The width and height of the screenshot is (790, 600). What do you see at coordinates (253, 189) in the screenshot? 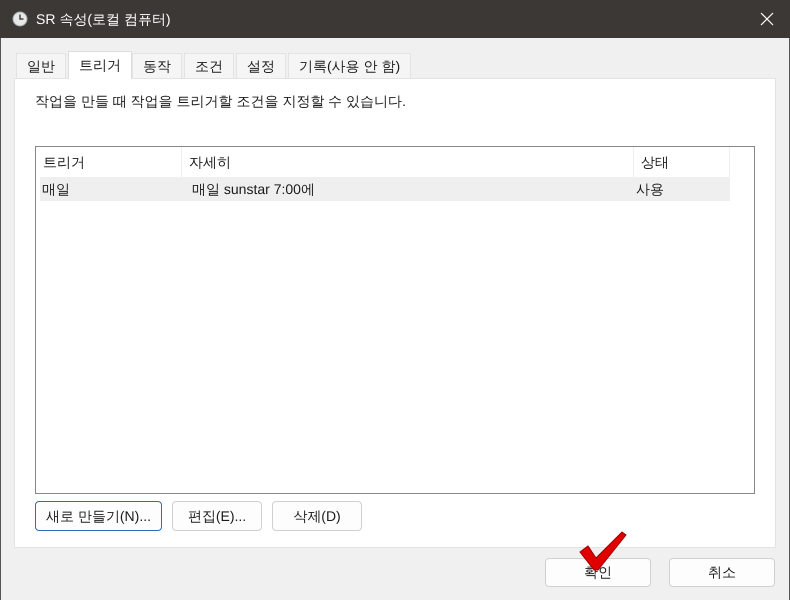
I see `table-cell-text: 매일 sunstar 7:00에` at bounding box center [253, 189].